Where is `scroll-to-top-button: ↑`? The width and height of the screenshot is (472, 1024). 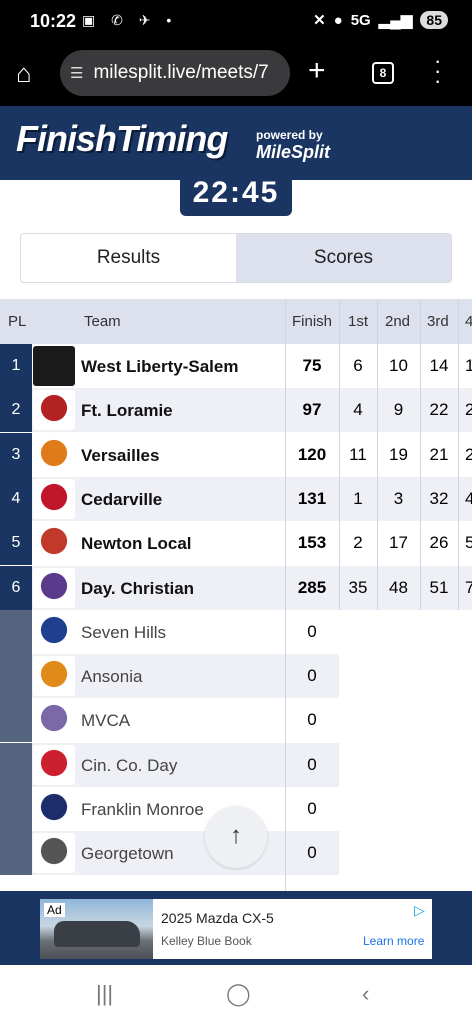 scroll-to-top-button: ↑ is located at coordinates (236, 837).